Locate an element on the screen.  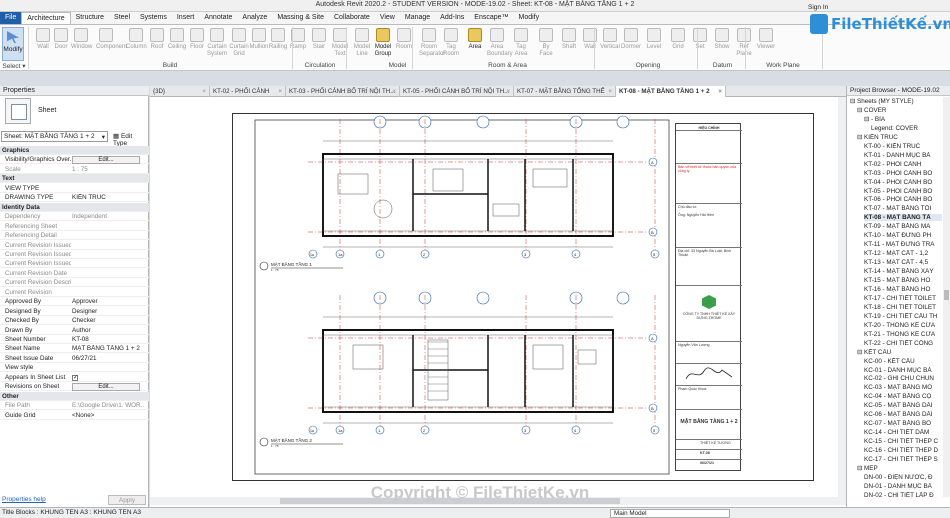
browser-sheet-item: KC-07 - MẶT BẰNG BỐ is located at coordinates (903, 423).